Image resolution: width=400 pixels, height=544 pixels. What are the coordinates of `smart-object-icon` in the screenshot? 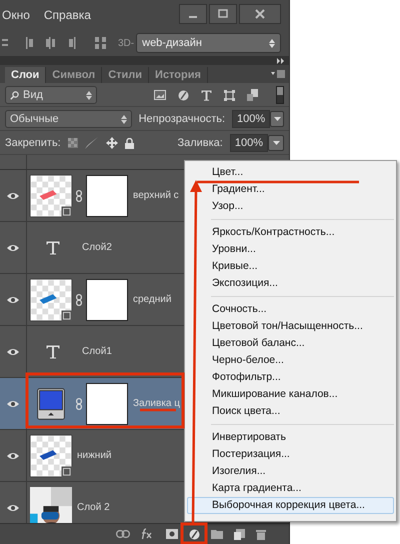 It's located at (252, 95).